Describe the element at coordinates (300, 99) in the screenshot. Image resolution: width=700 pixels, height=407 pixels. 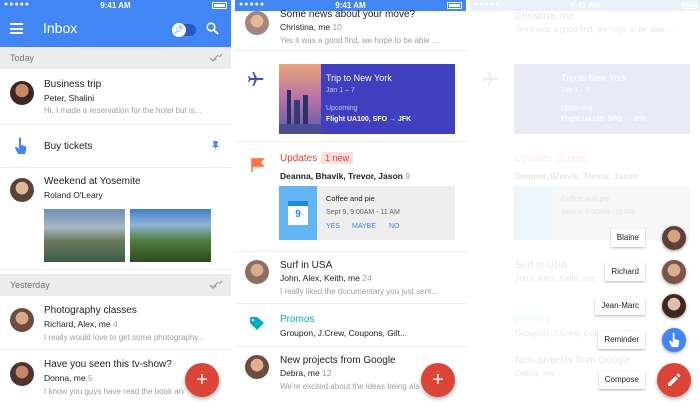
I see `city-image` at that location.